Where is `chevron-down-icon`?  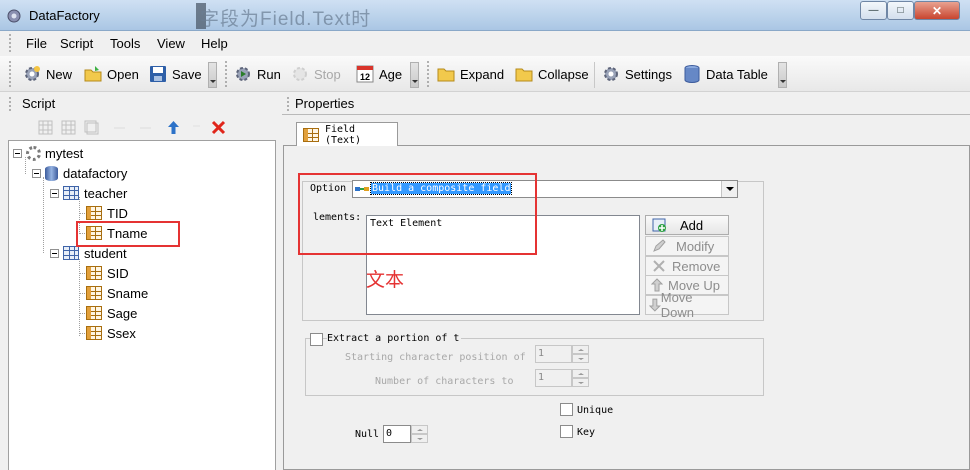
chevron-down-icon is located at coordinates (729, 189).